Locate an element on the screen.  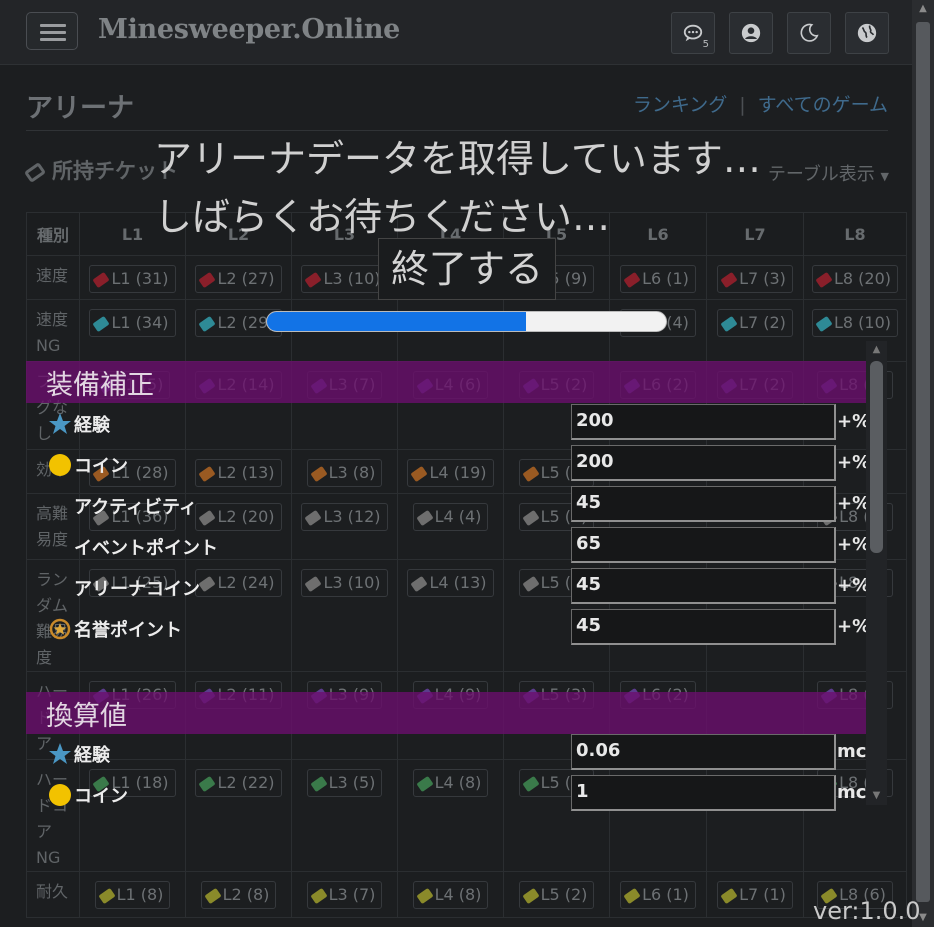
ticket-badge: L3 (7) is located at coordinates (344, 895).